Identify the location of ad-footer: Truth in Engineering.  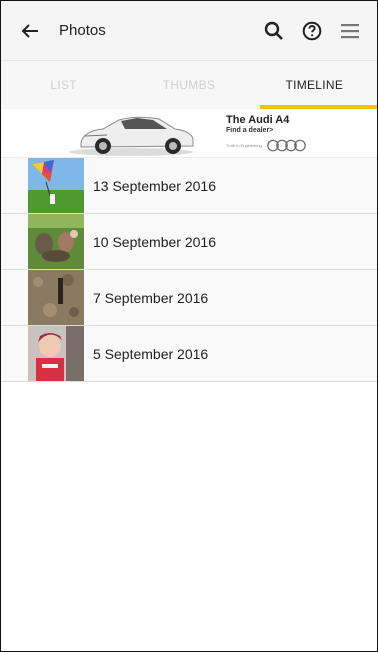
(281, 145).